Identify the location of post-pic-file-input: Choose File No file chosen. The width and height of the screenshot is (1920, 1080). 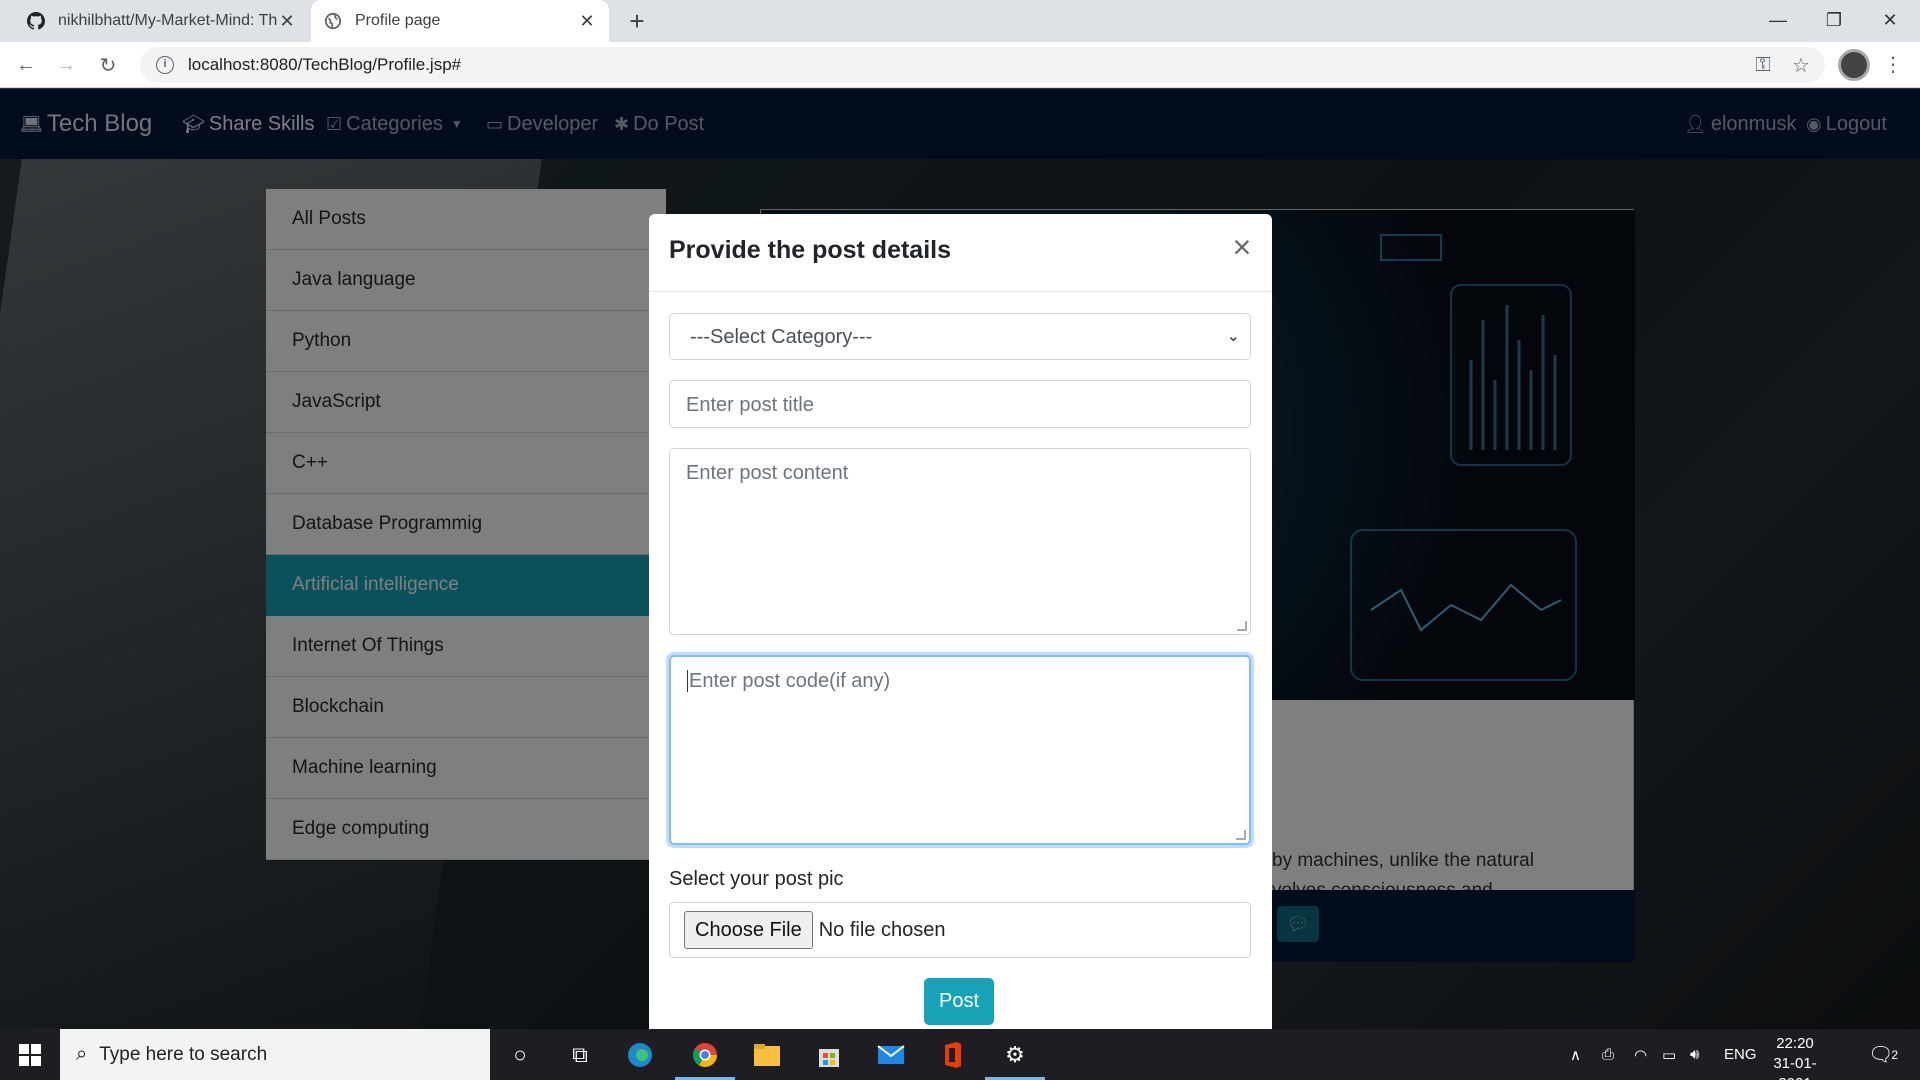
(960, 930).